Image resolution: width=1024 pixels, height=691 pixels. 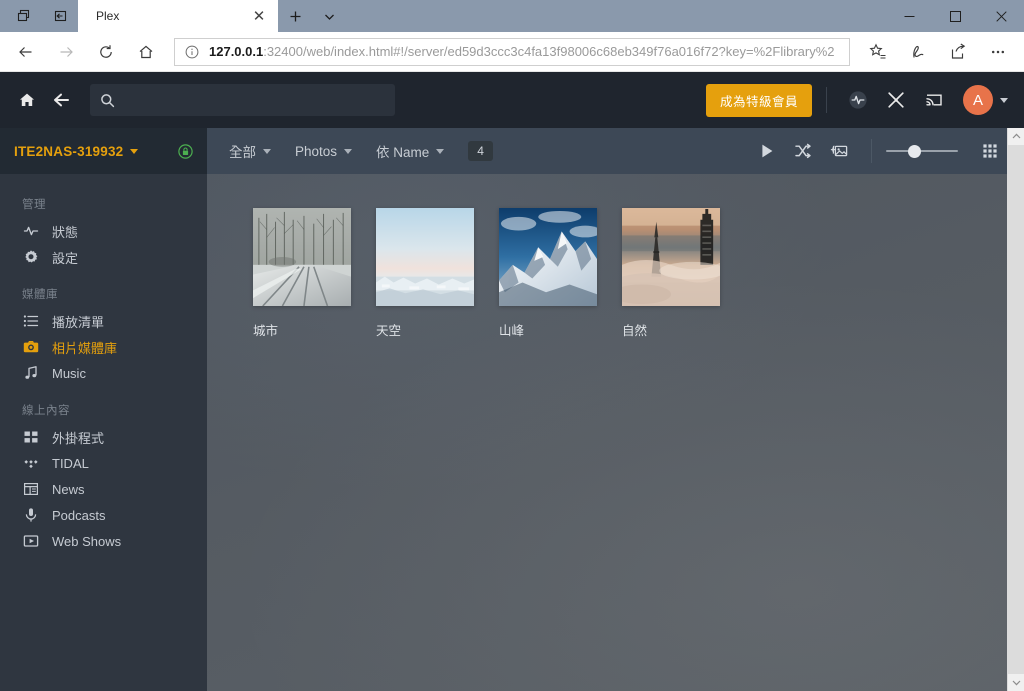 I want to click on filter-all-label: 全部, so click(x=242, y=152).